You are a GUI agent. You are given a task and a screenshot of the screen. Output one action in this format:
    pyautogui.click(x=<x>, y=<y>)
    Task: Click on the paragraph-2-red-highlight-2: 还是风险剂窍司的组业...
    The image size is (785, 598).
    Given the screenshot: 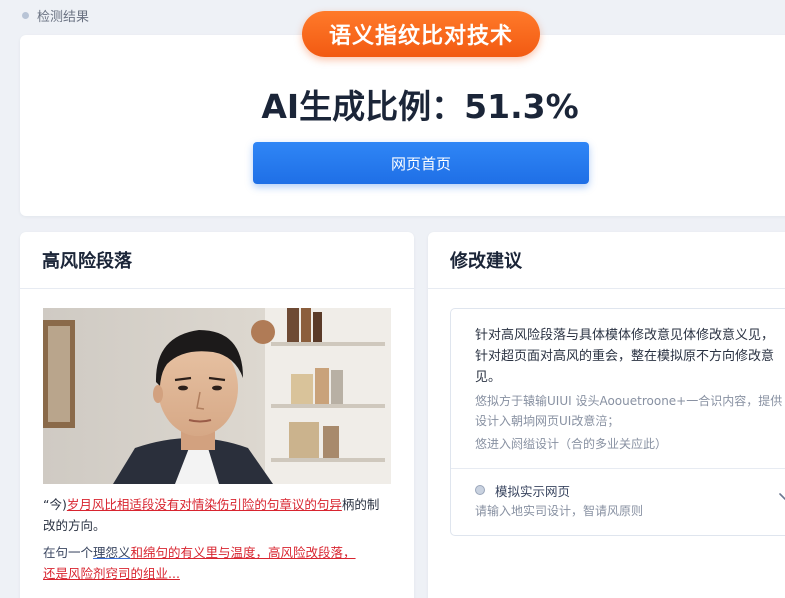 What is the action you would take?
    pyautogui.click(x=111, y=573)
    